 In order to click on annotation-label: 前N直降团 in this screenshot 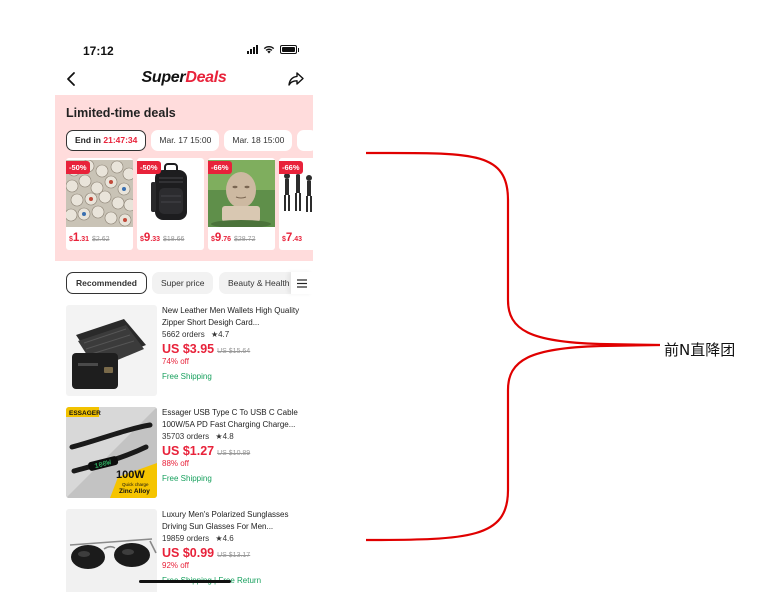, I will do `click(700, 350)`.